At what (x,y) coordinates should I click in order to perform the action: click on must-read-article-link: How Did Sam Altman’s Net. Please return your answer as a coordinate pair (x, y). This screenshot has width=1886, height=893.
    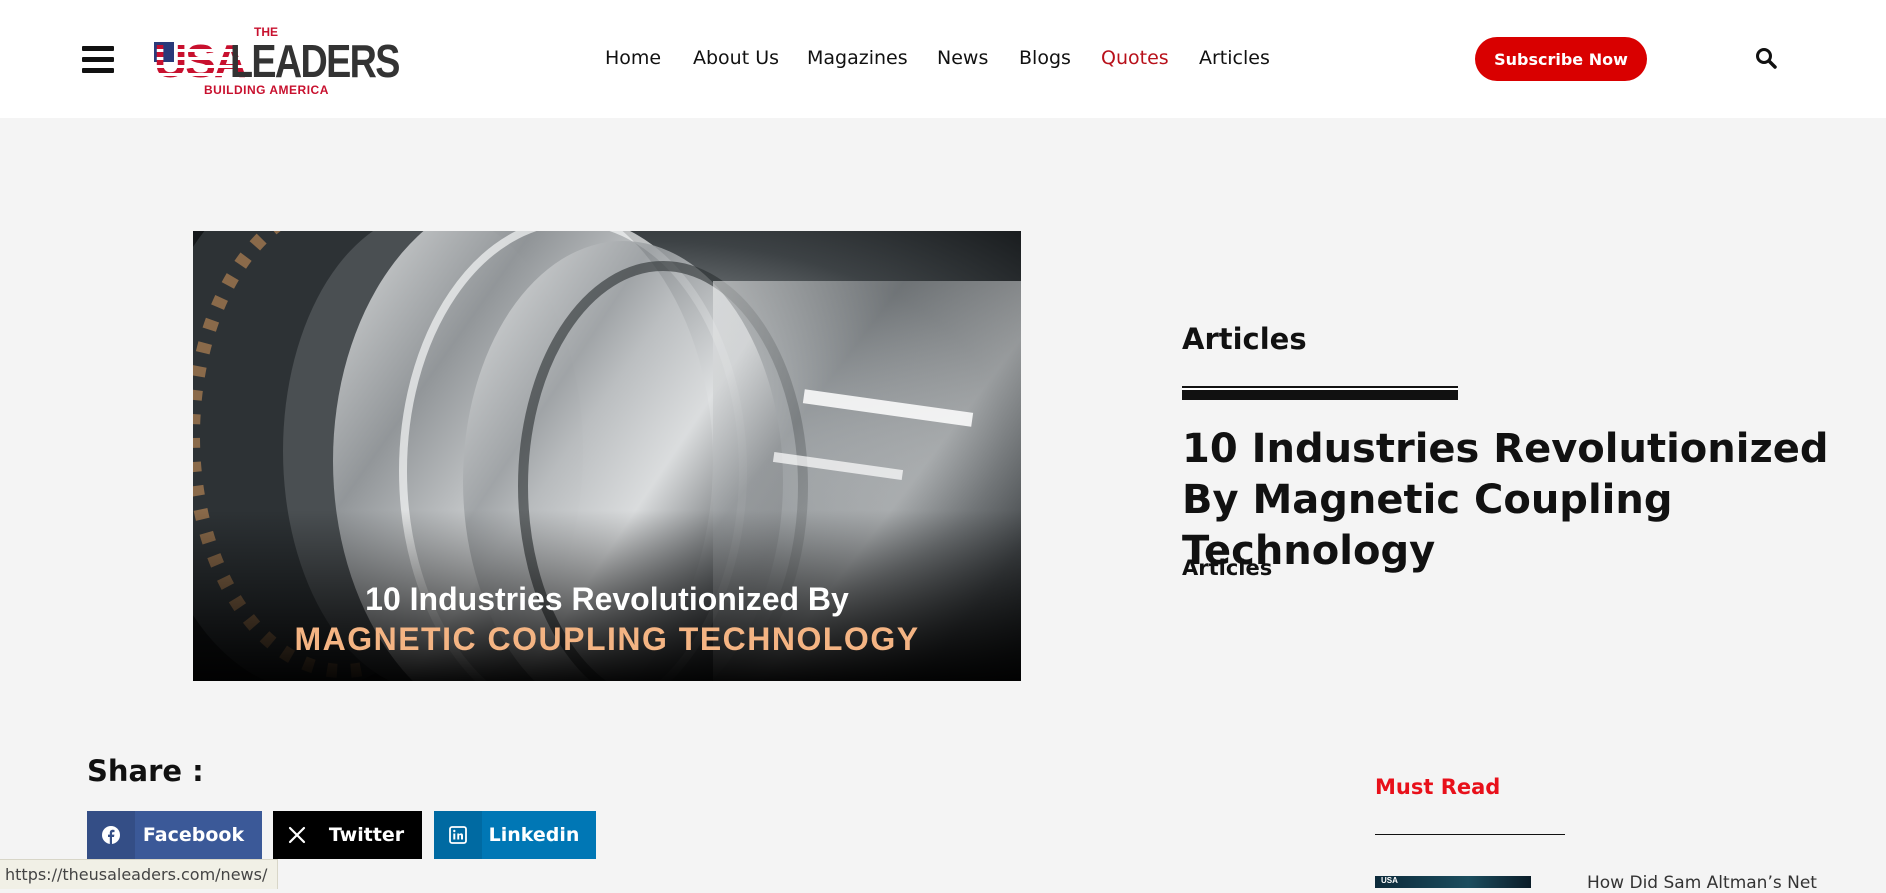
    Looking at the image, I should click on (1702, 883).